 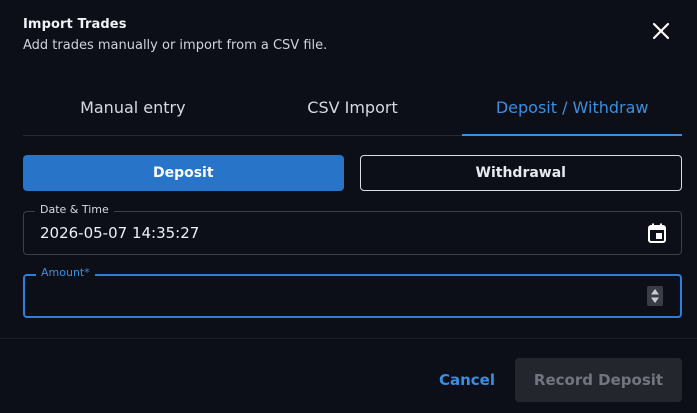 What do you see at coordinates (520, 173) in the screenshot?
I see `withdrawal-button: Withdrawal` at bounding box center [520, 173].